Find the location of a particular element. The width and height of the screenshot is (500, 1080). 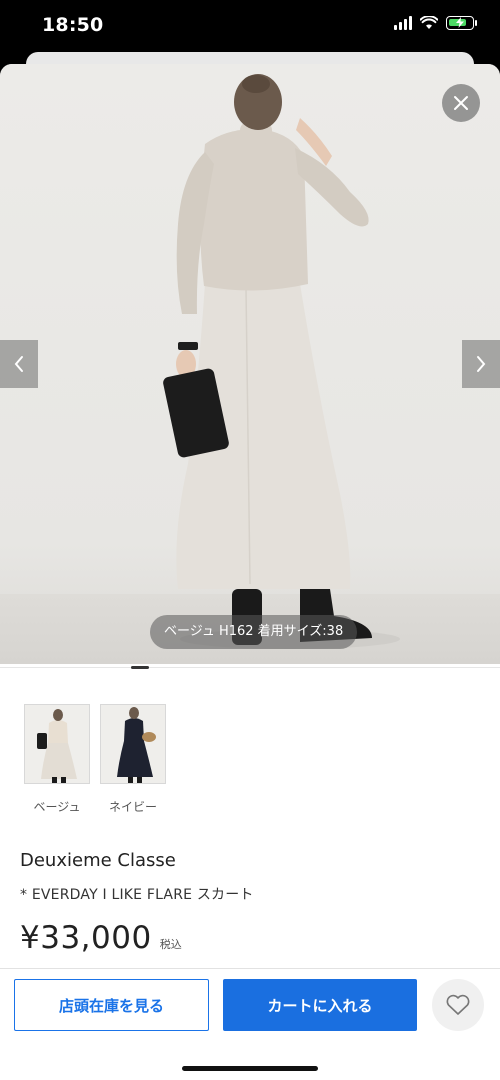

previous-image-button is located at coordinates (19, 364).